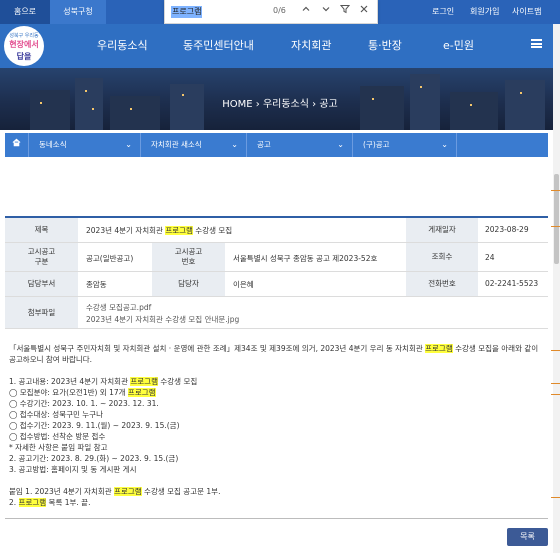  I want to click on logo-text-2: 현장에서, so click(24, 44).